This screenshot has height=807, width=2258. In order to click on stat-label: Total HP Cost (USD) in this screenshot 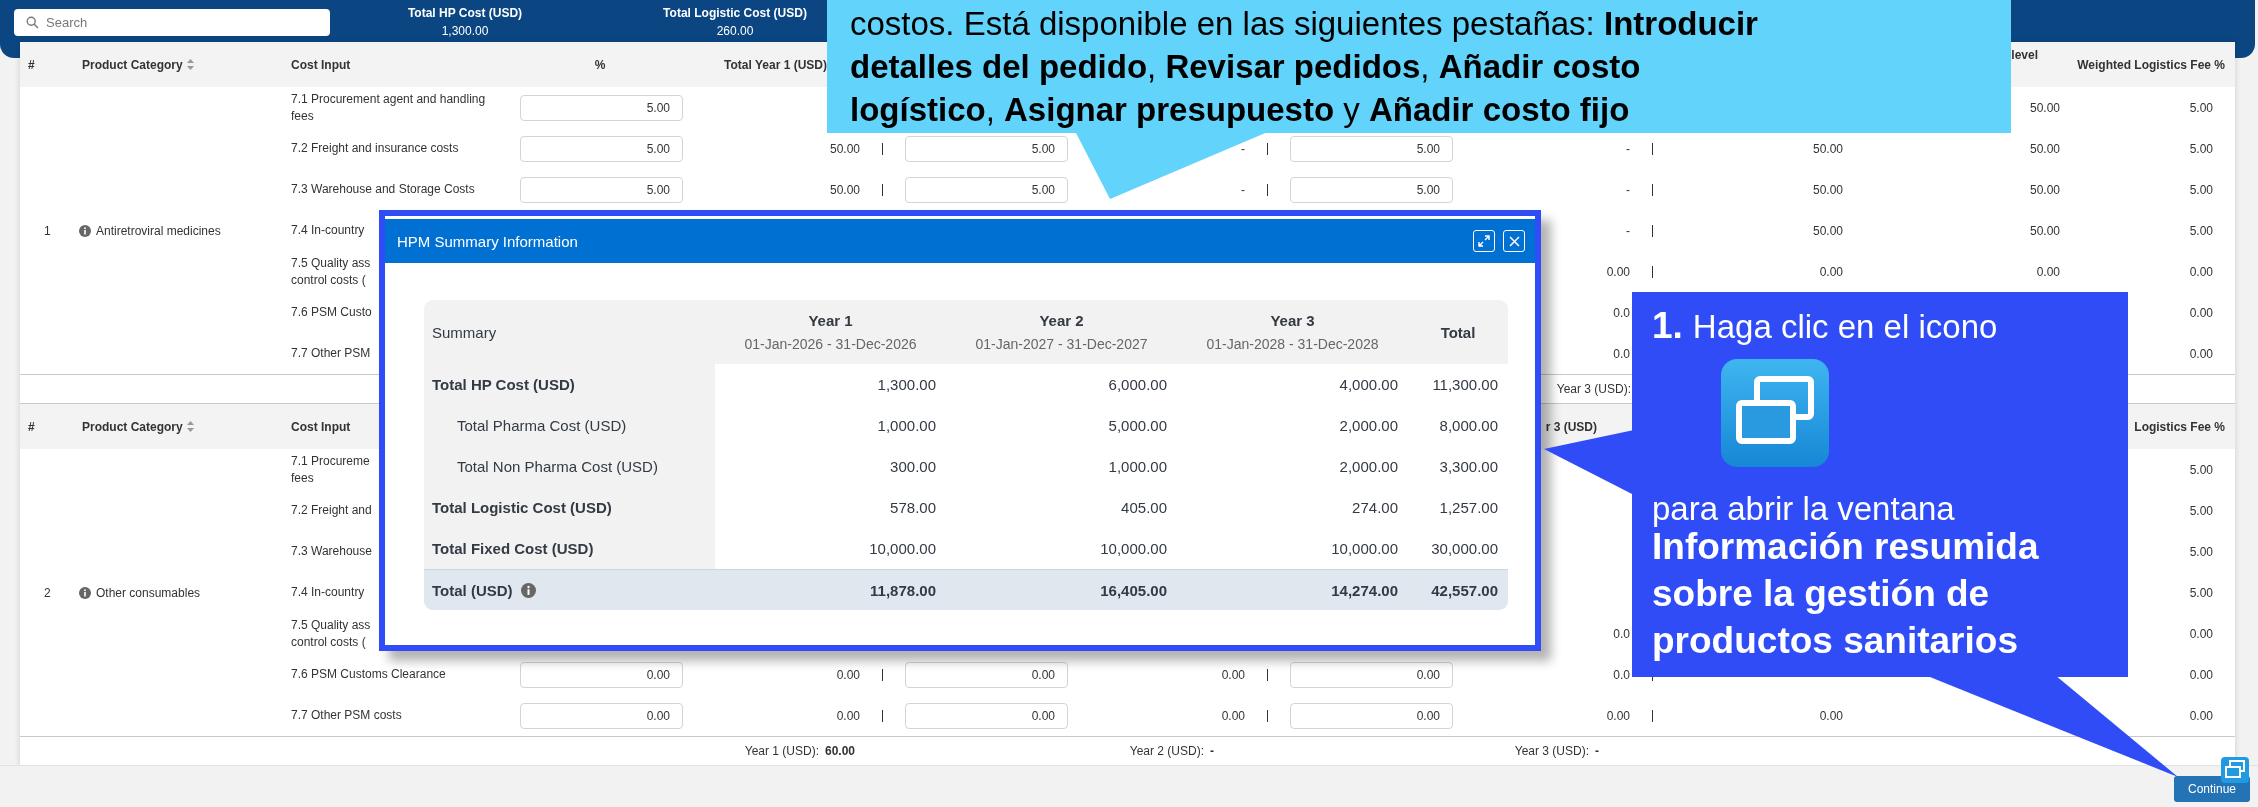, I will do `click(465, 13)`.